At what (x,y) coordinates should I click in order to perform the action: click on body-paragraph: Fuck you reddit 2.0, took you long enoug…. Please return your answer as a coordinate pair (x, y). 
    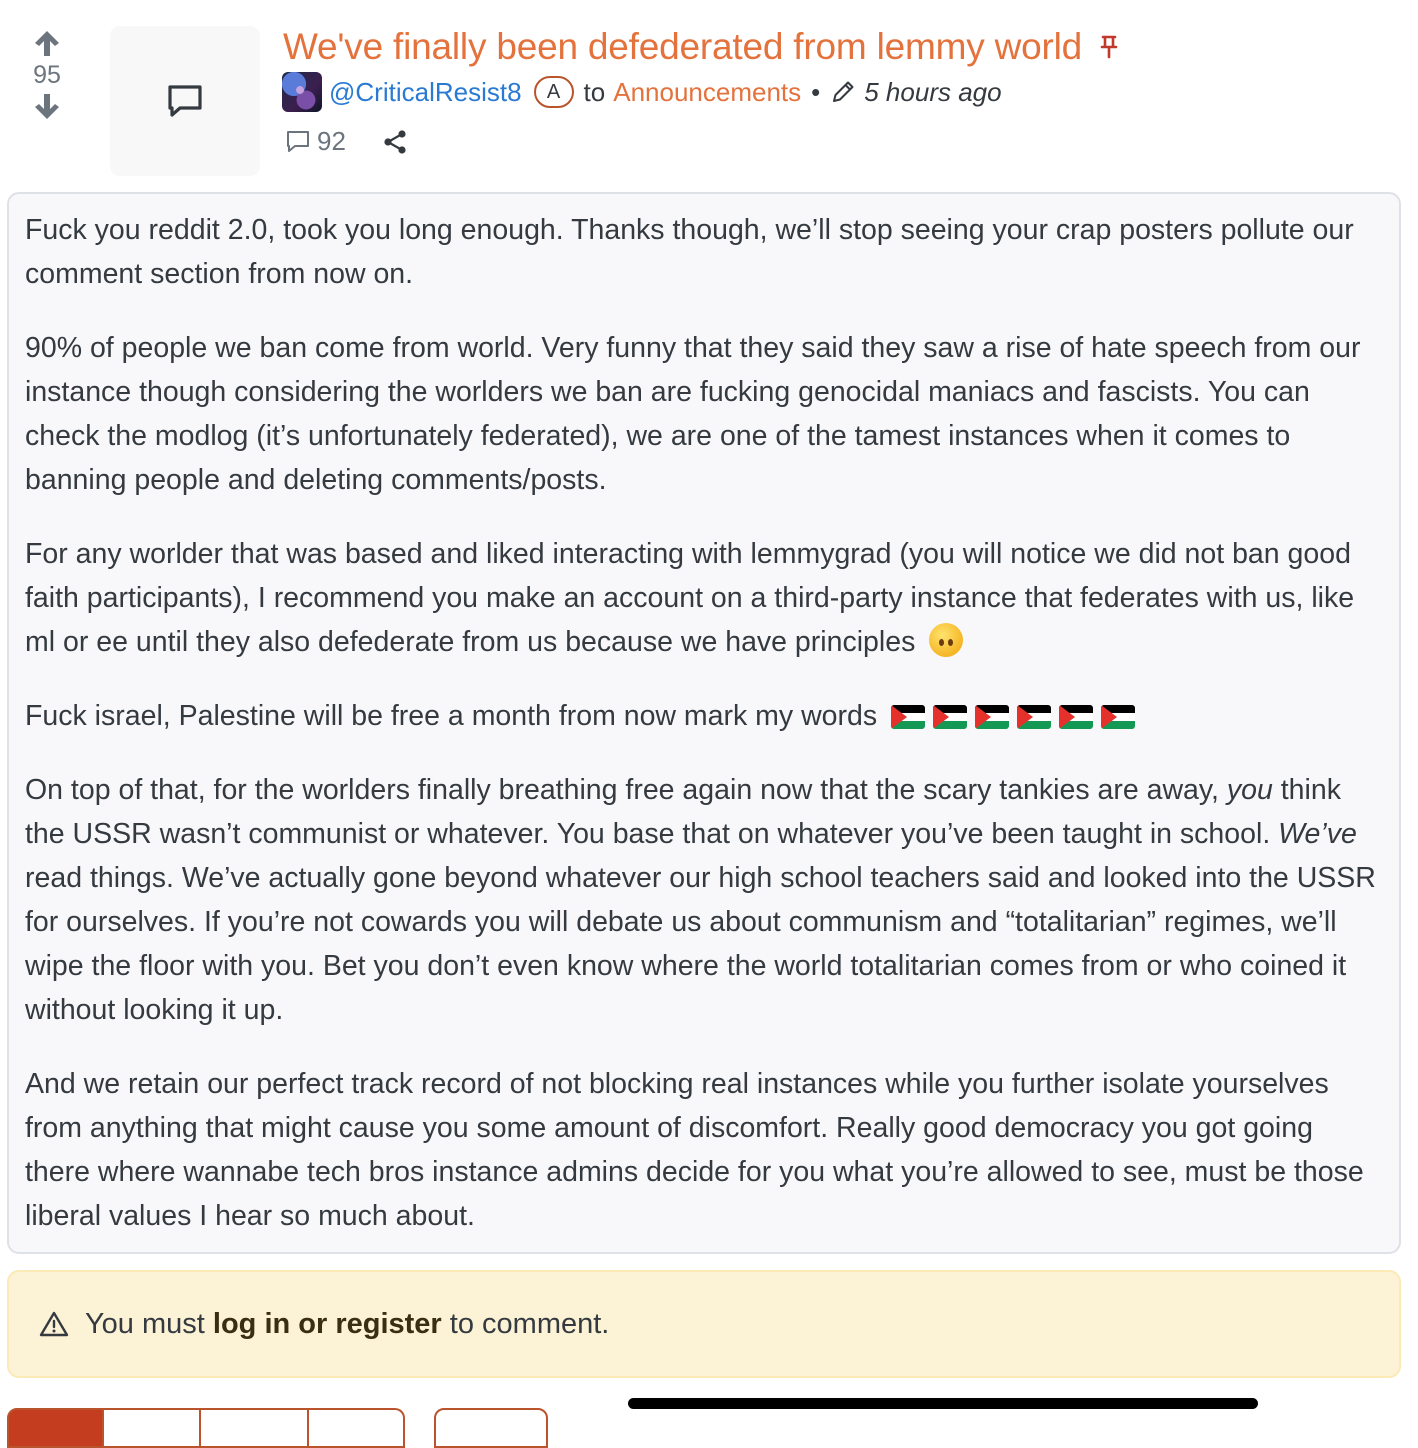
    Looking at the image, I should click on (689, 252).